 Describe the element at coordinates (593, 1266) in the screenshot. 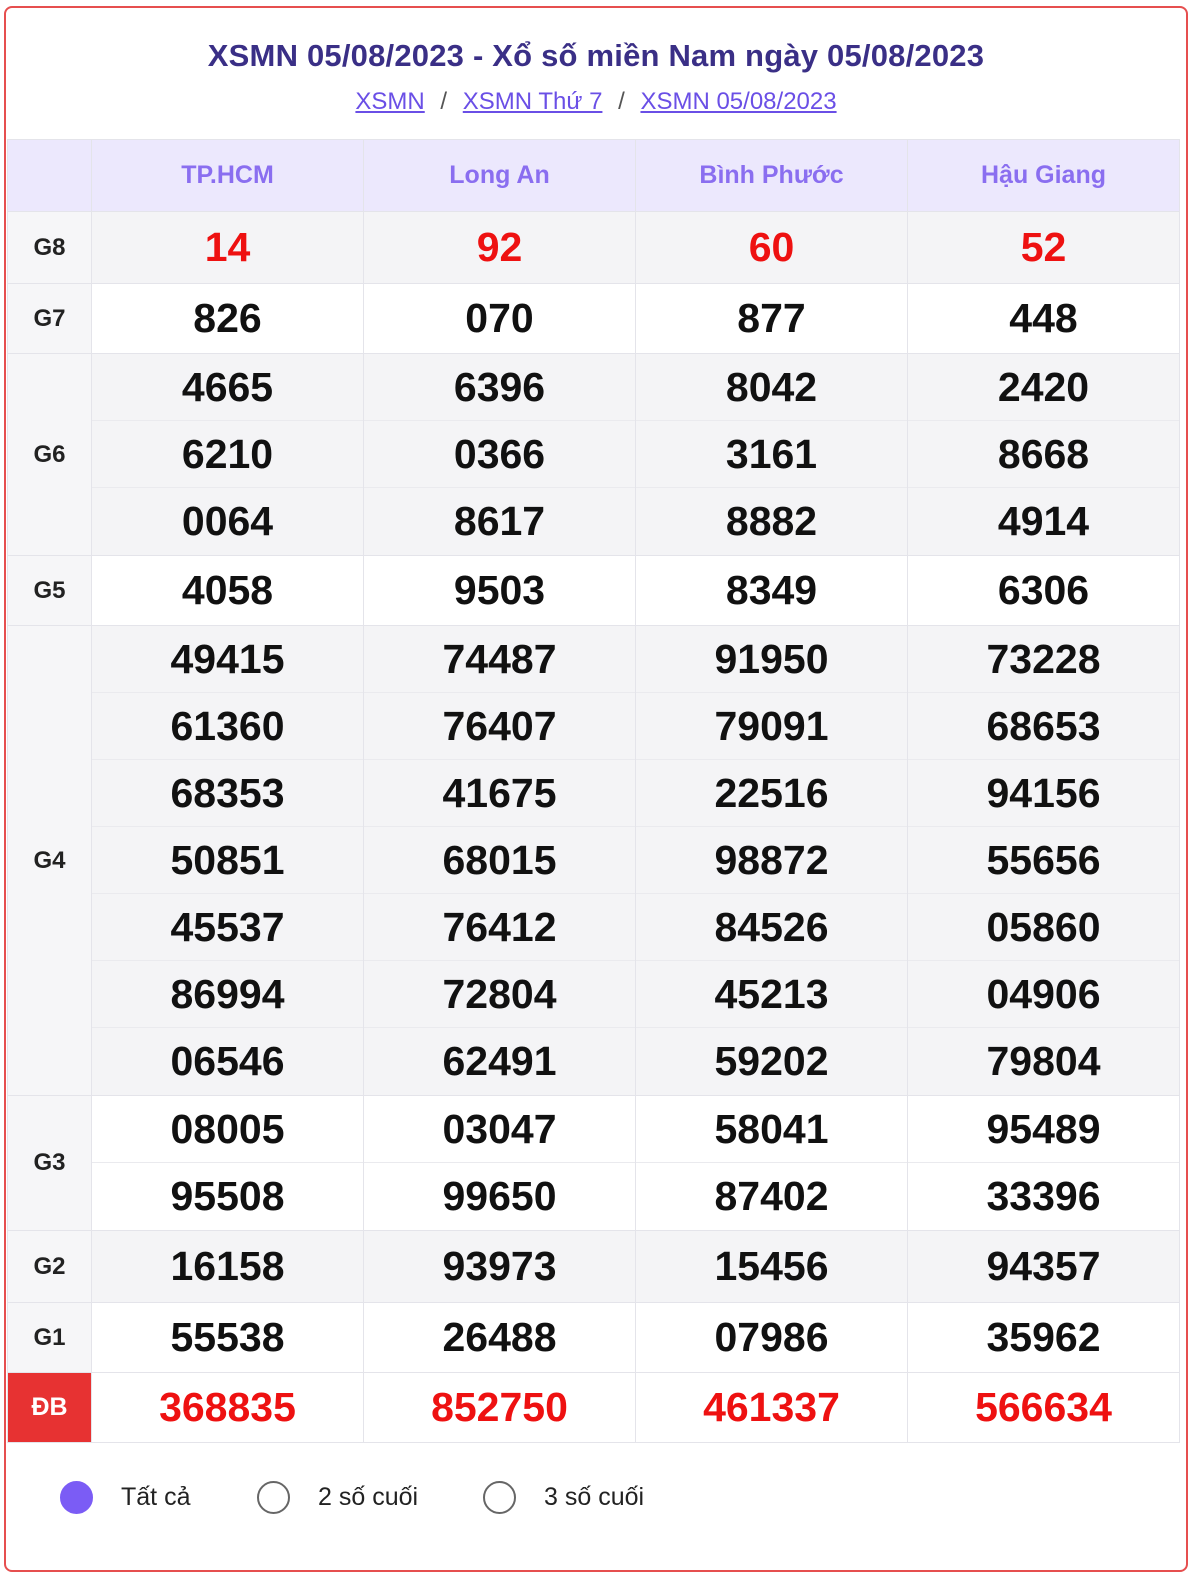

I see `prize-row-g2: G2 16158 93973 15456 94357` at that location.